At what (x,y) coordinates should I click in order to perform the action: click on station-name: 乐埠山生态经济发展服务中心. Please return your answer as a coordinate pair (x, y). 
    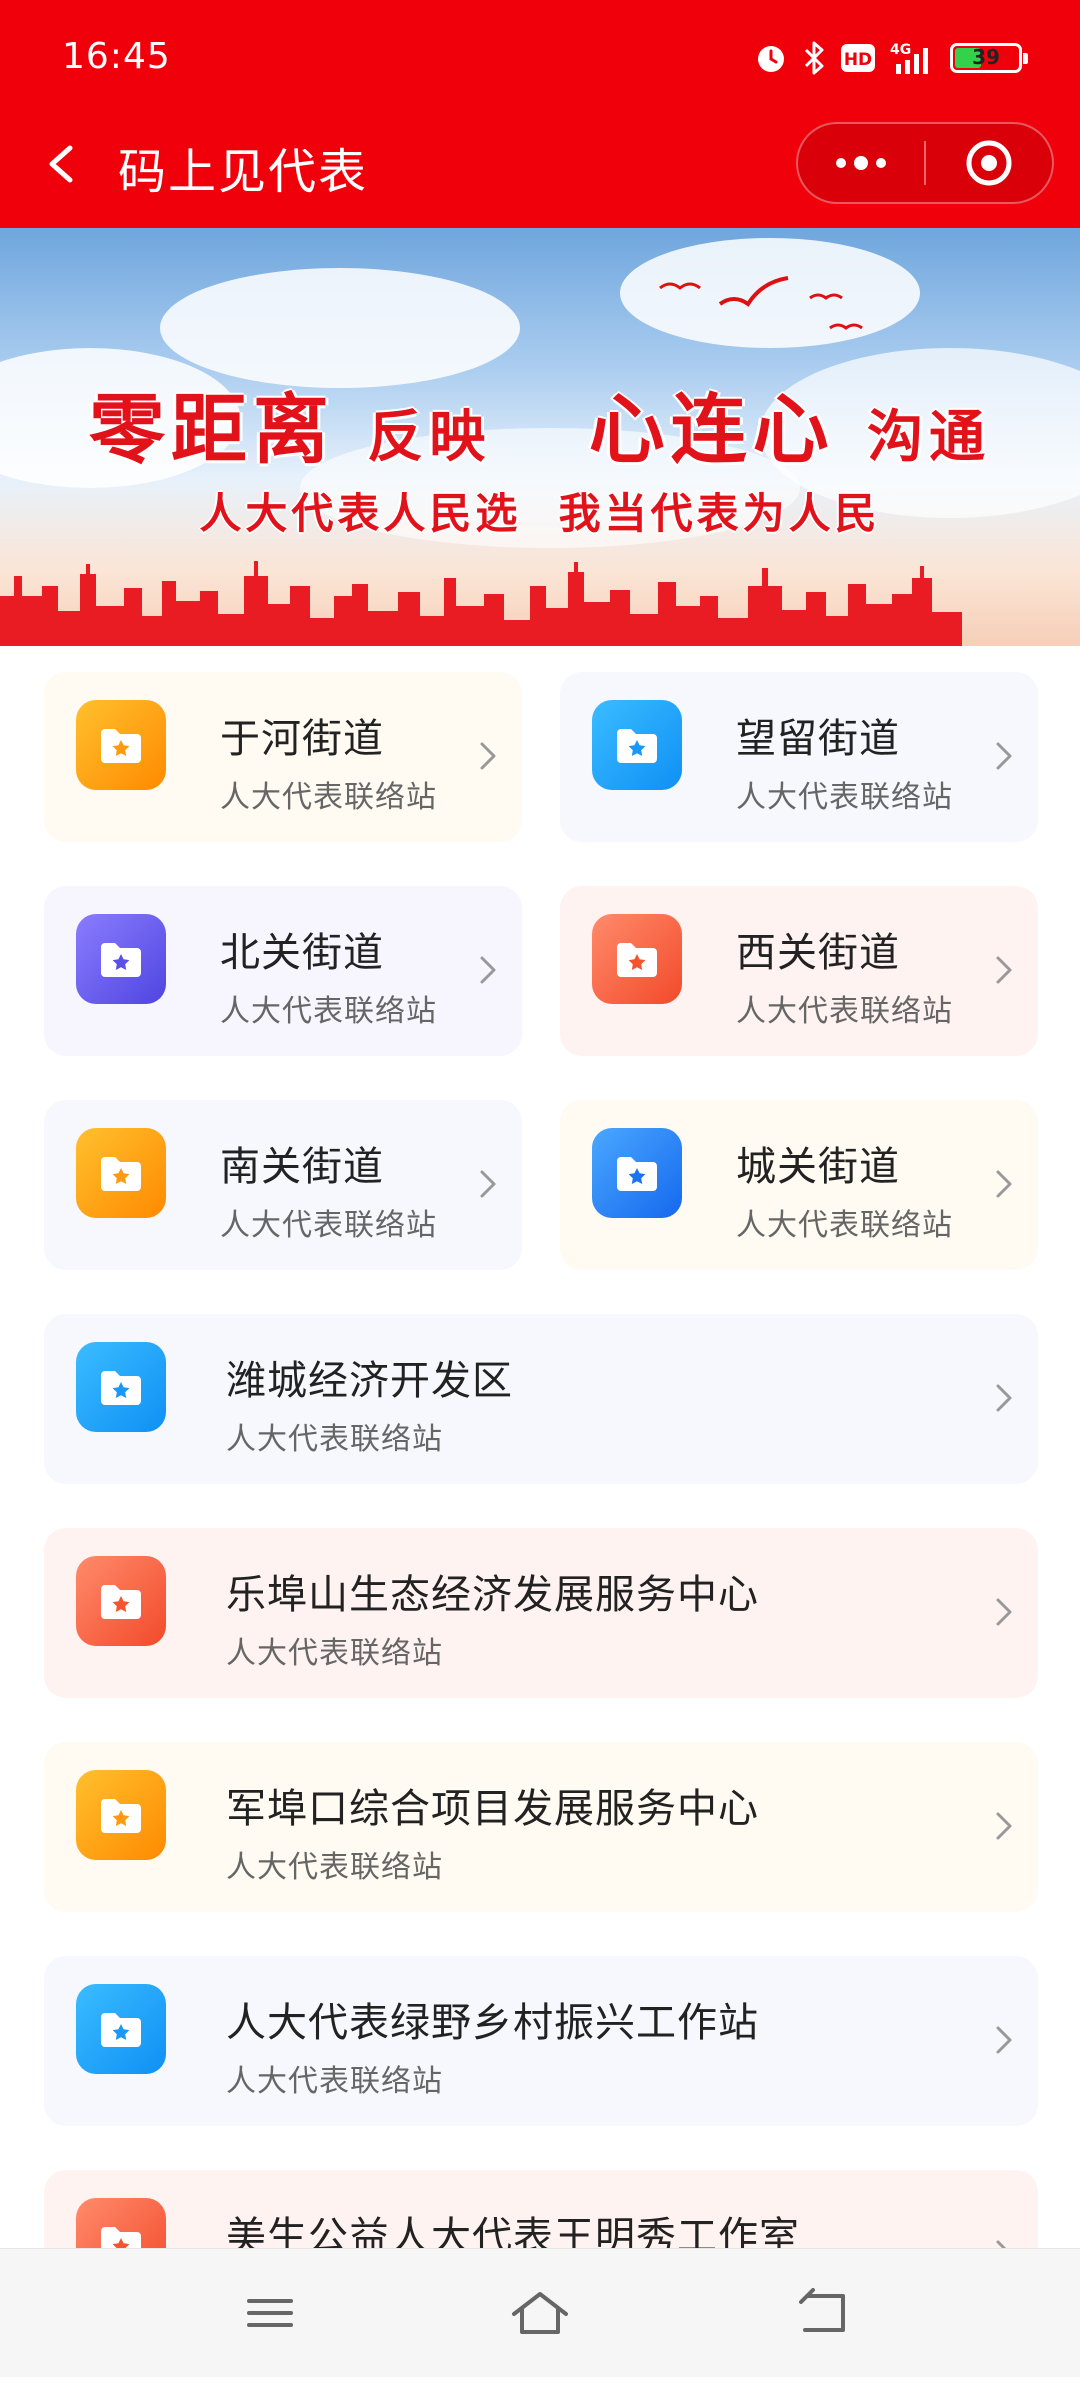
    Looking at the image, I should click on (492, 1595).